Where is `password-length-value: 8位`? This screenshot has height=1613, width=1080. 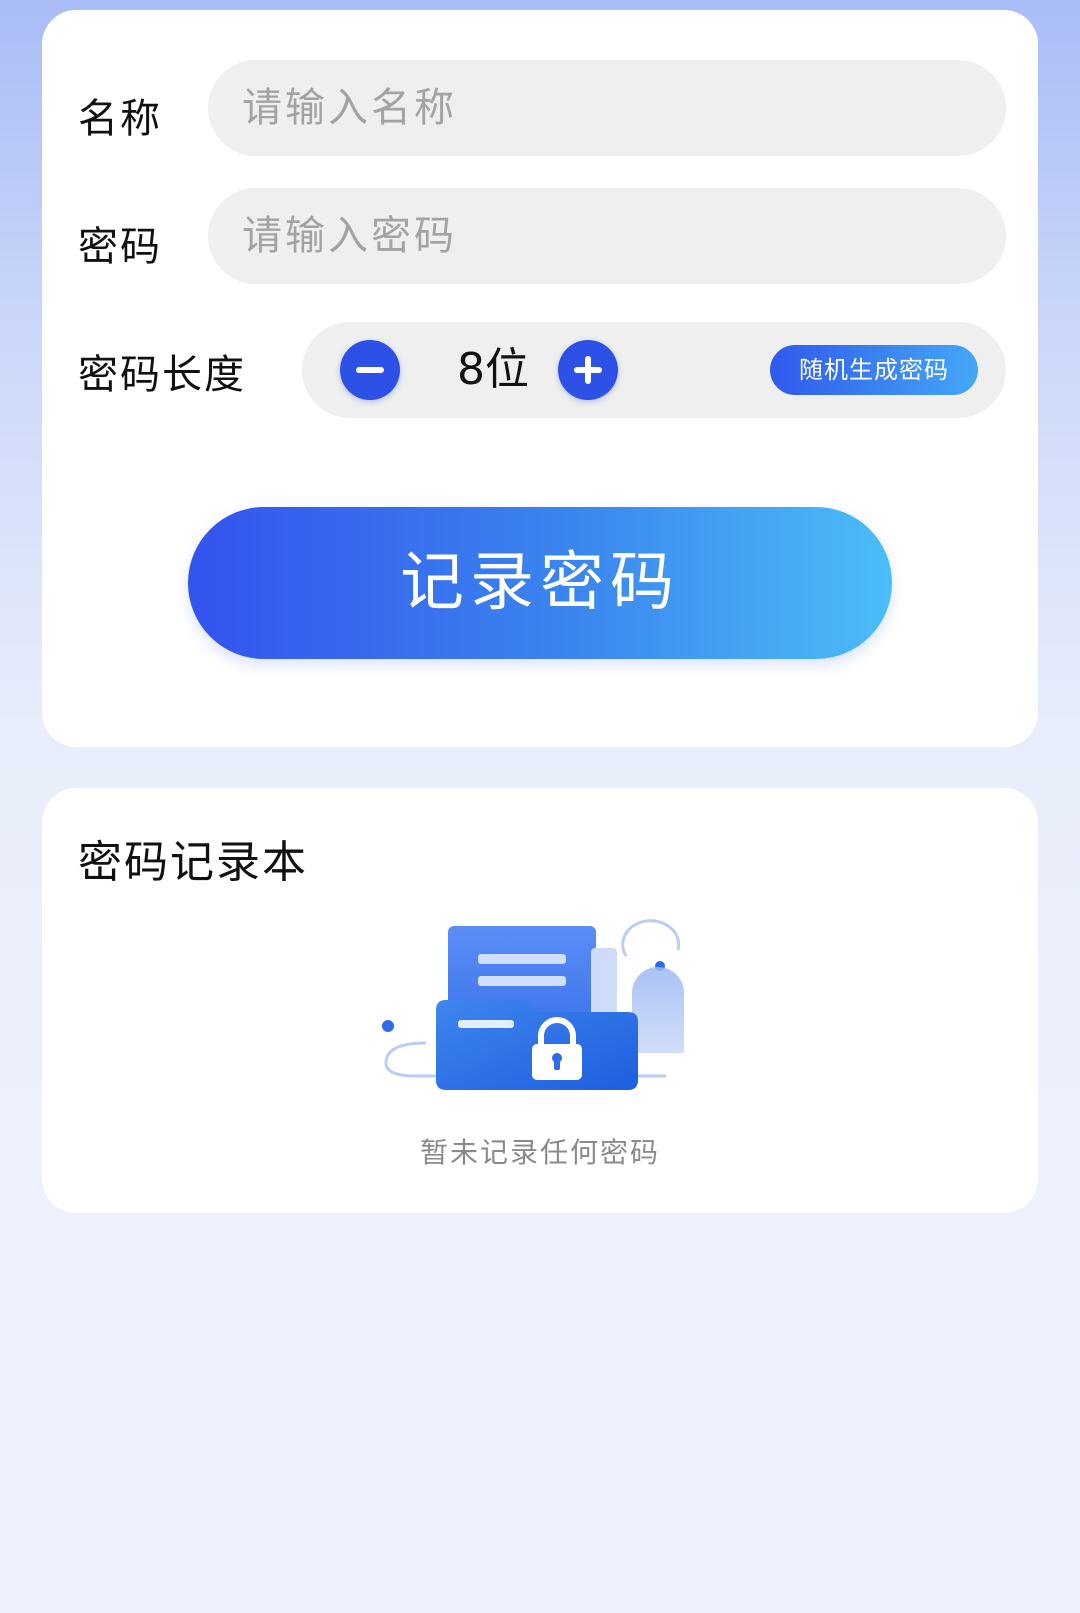 password-length-value: 8位 is located at coordinates (493, 369).